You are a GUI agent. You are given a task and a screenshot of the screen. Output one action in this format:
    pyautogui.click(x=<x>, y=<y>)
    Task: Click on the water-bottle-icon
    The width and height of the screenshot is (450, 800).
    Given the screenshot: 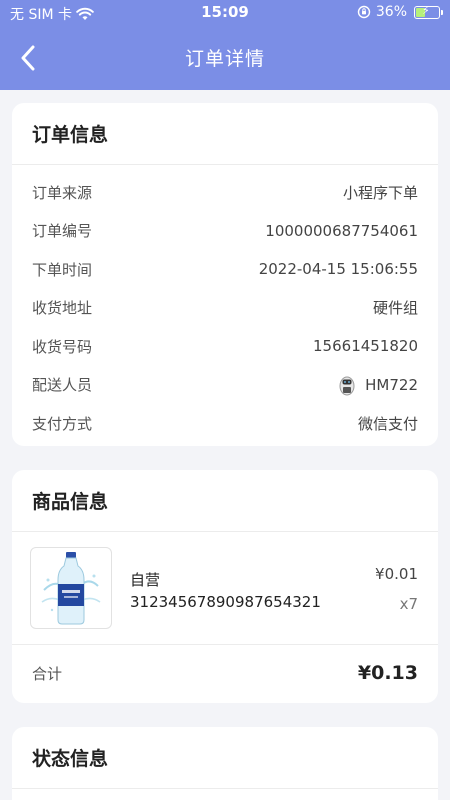 What is the action you would take?
    pyautogui.click(x=71, y=588)
    